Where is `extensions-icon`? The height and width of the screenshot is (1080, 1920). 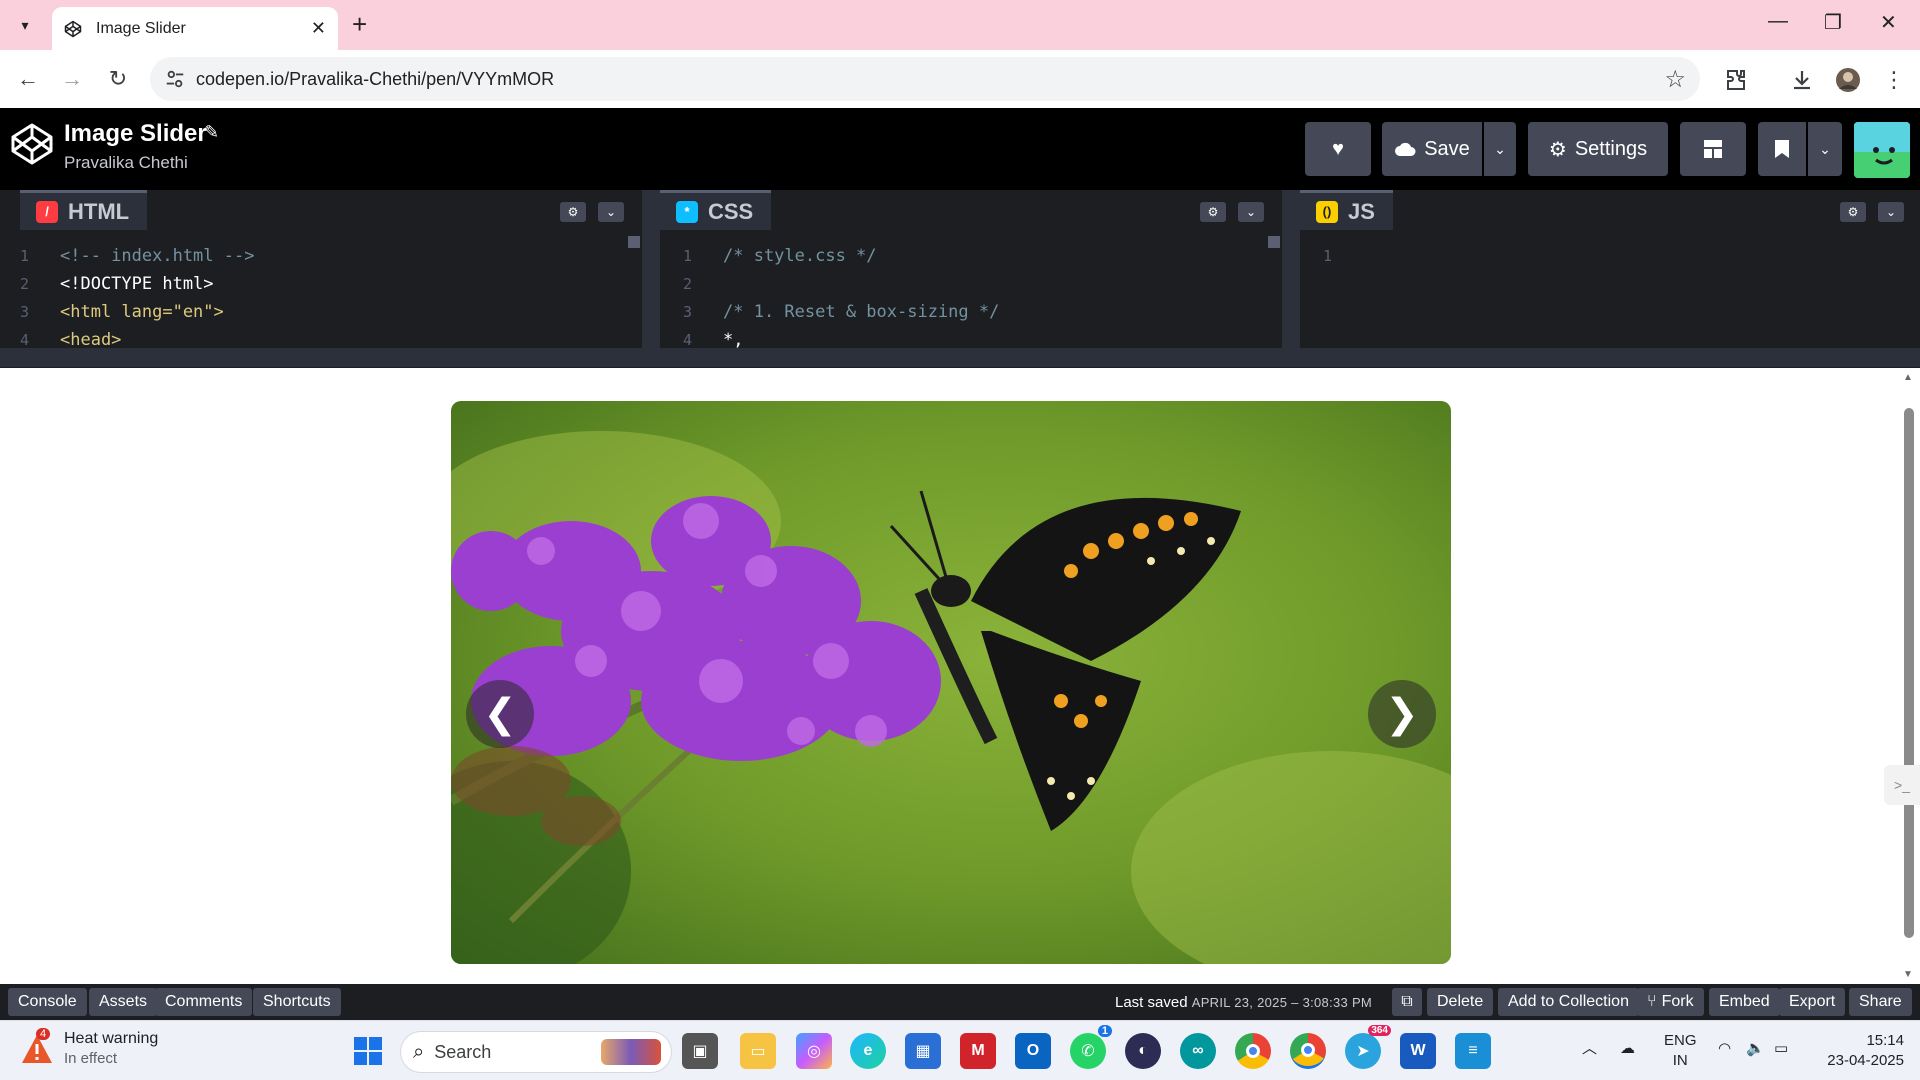
extensions-icon is located at coordinates (1736, 80).